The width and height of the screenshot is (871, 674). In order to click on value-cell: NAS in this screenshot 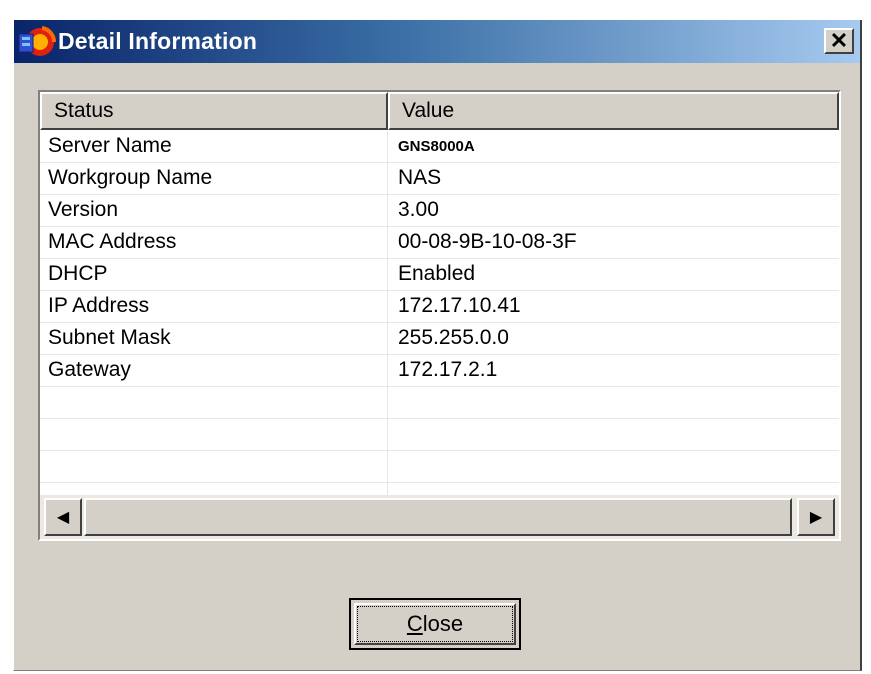, I will do `click(420, 177)`.